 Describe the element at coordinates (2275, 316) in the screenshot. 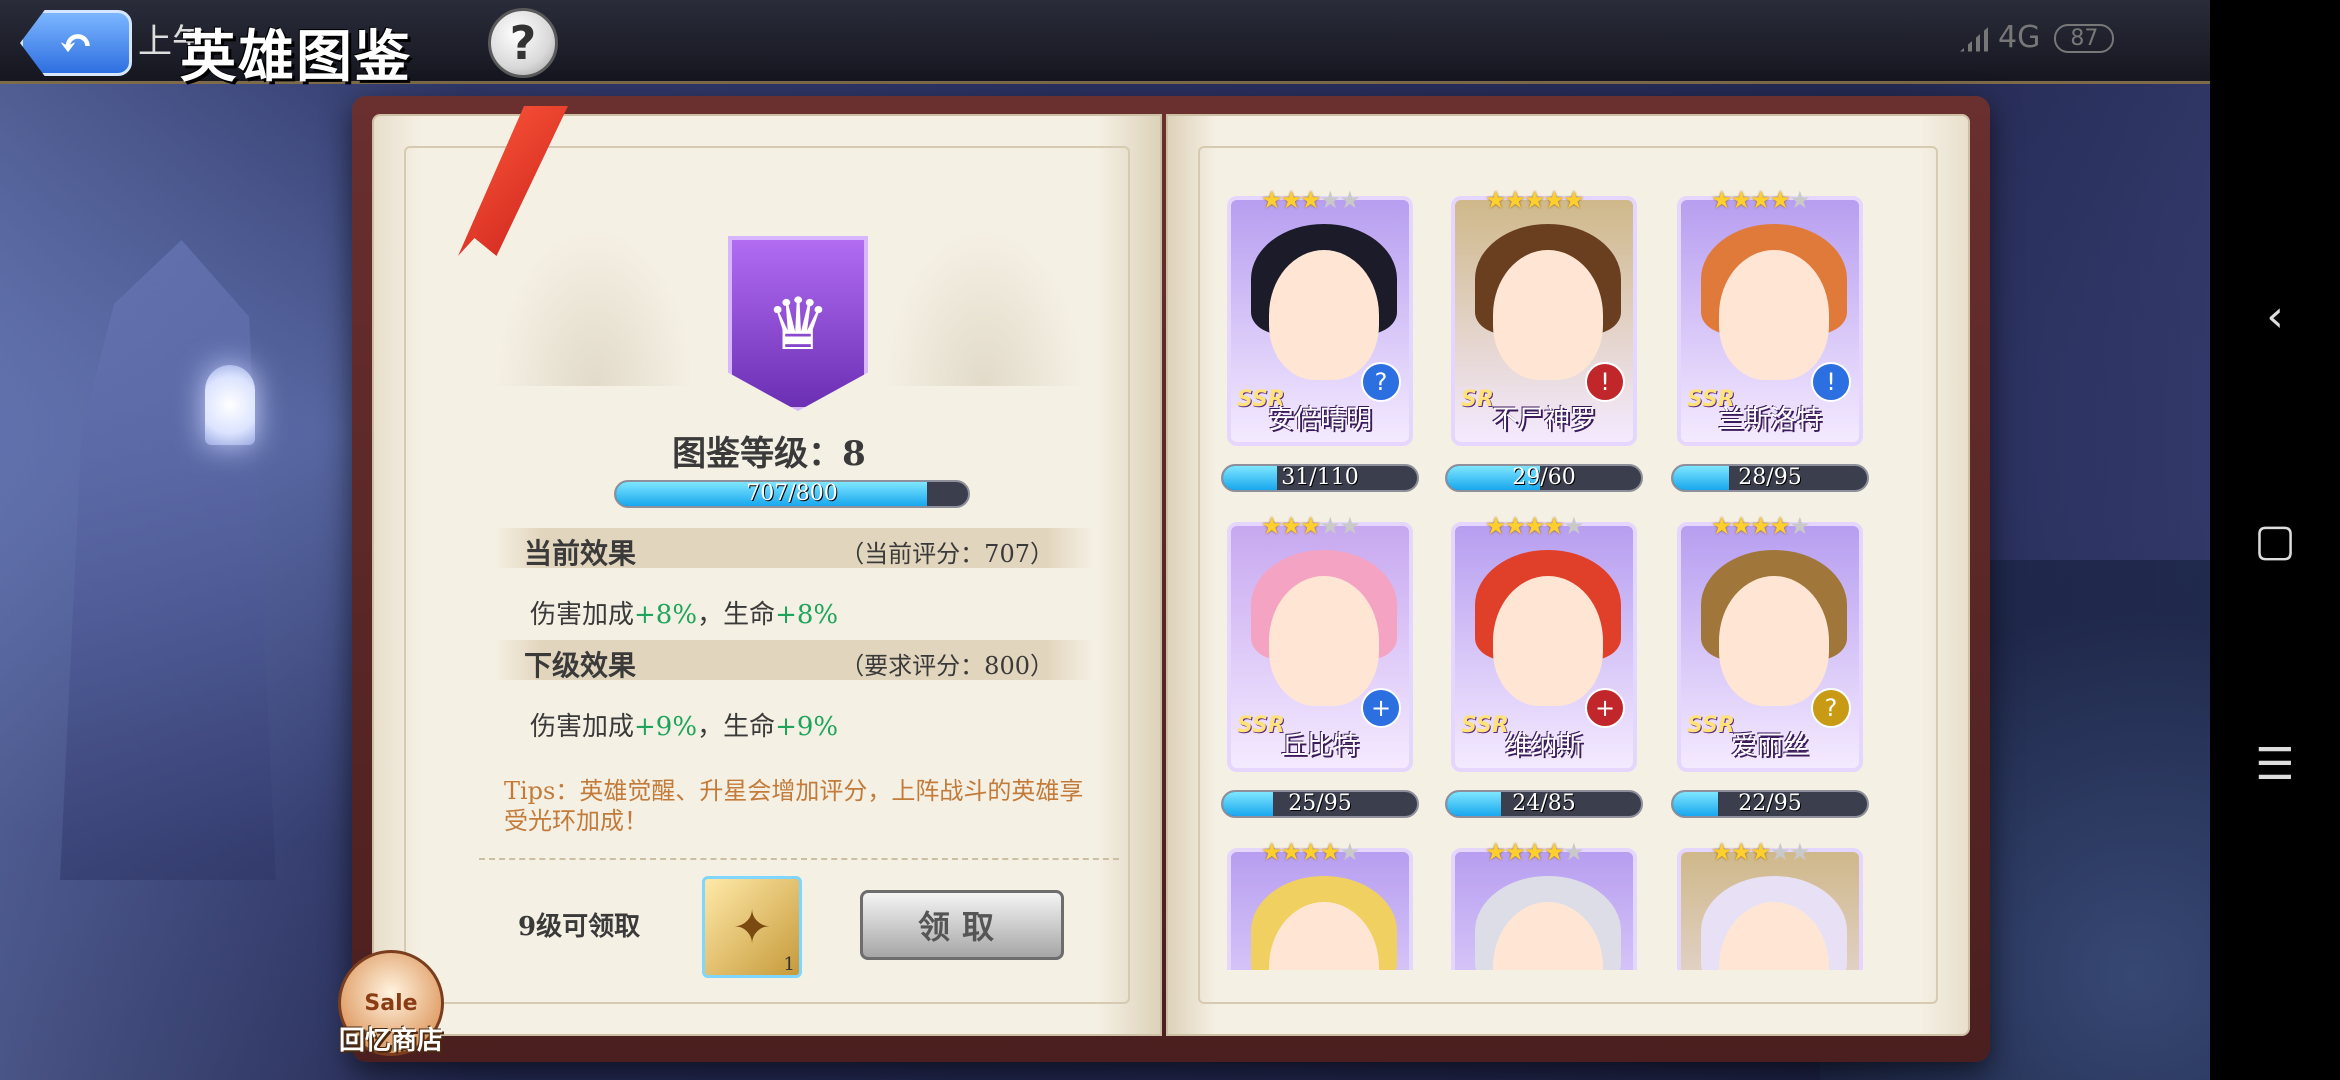

I see `nav-back-icon: ‹` at that location.